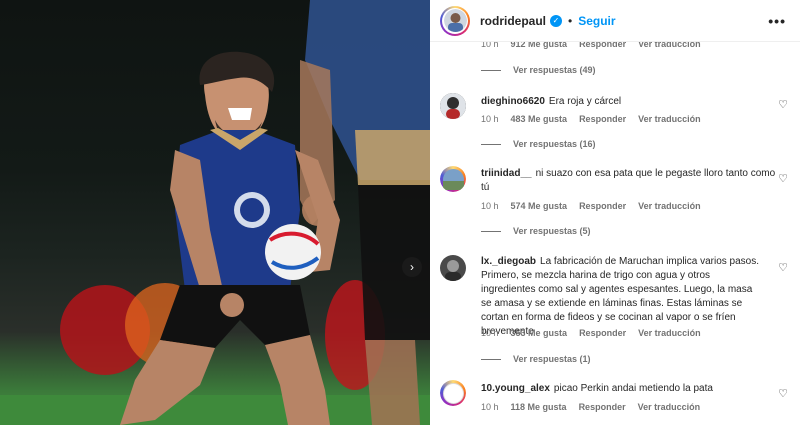  Describe the element at coordinates (539, 206) in the screenshot. I see `comment-likes: 574 Me gusta` at that location.